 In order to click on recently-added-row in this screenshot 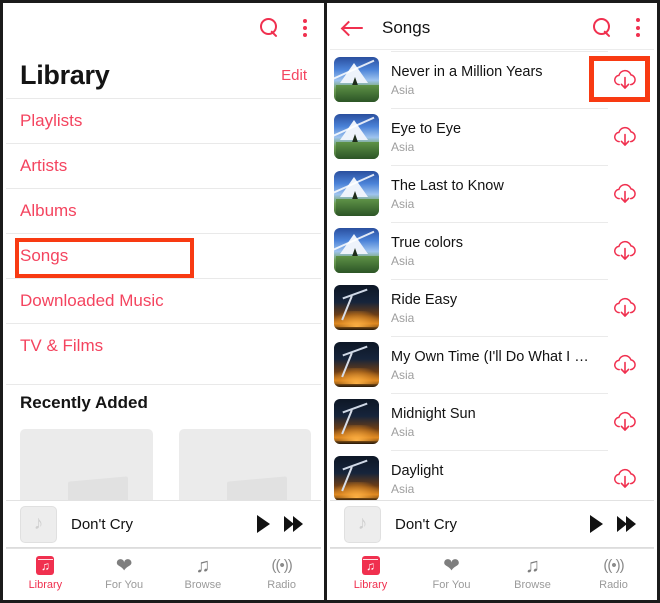, I will do `click(165, 468)`.